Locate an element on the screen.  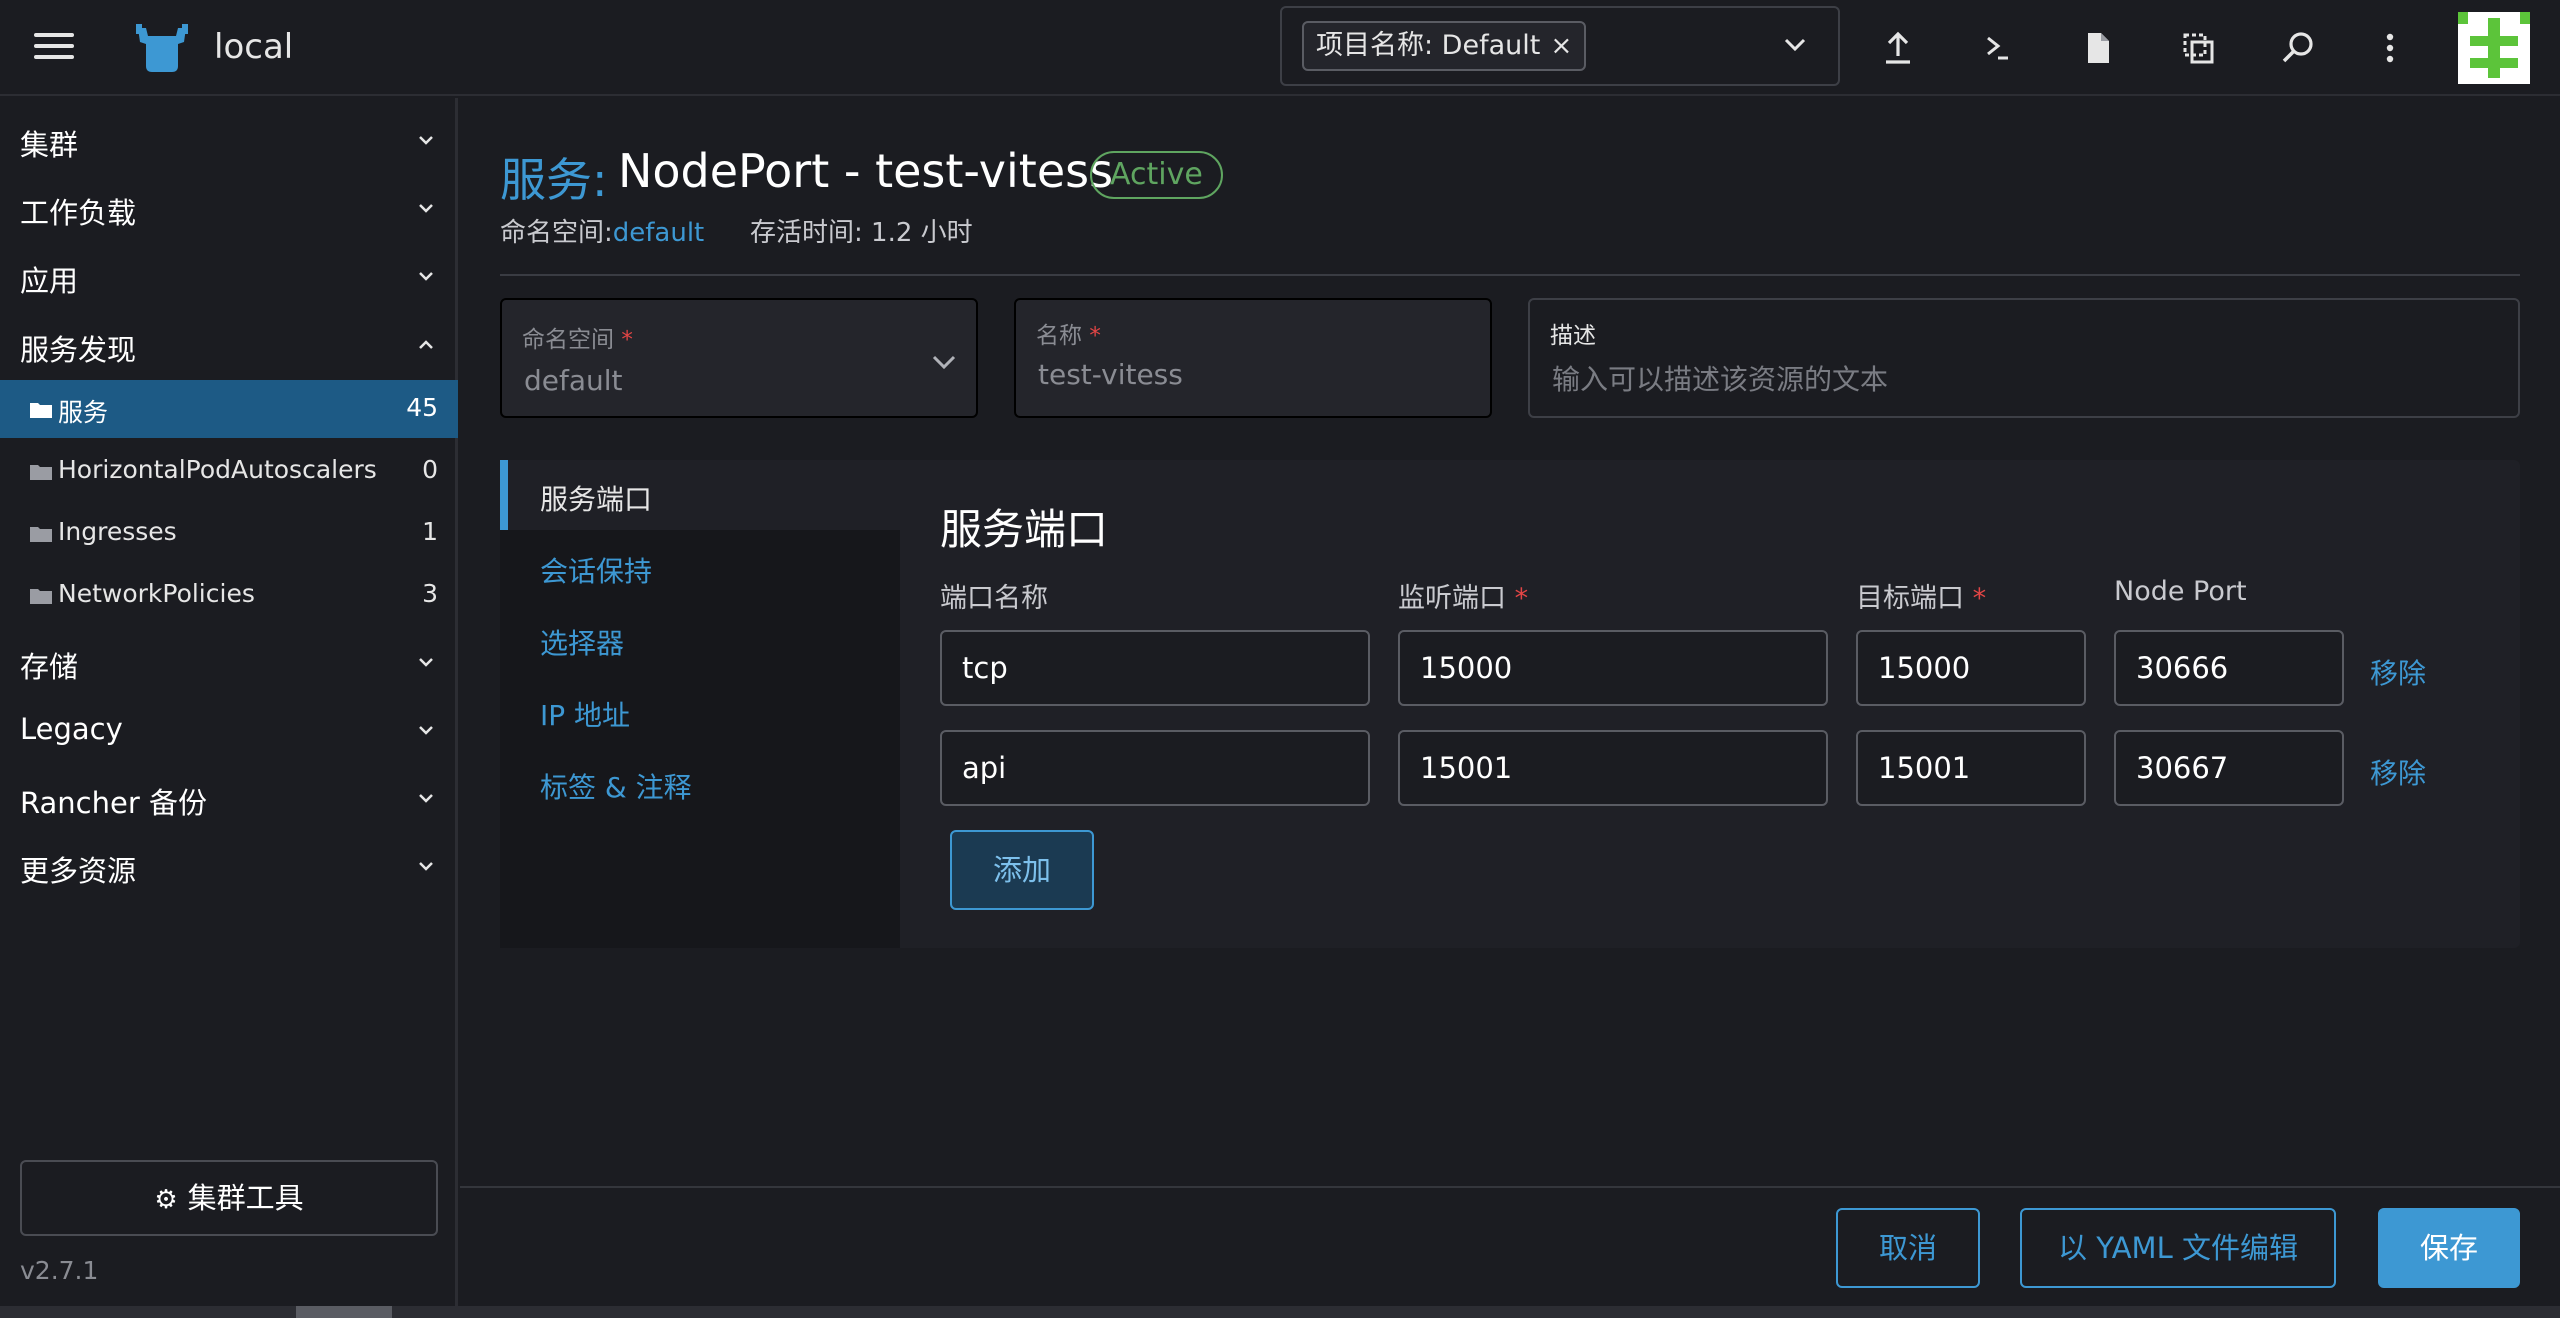
sidebar-item-label: NetworkPolicies is located at coordinates (156, 593).